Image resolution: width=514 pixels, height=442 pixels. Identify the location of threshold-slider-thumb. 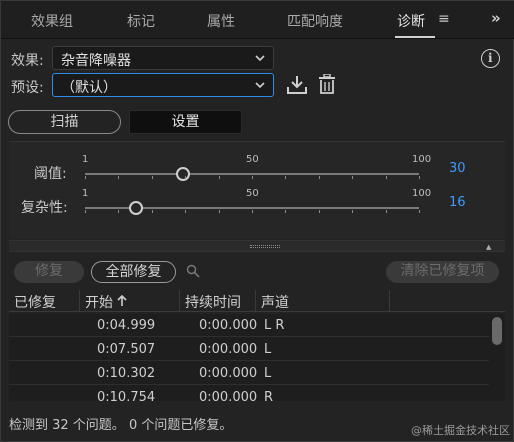
(182, 174).